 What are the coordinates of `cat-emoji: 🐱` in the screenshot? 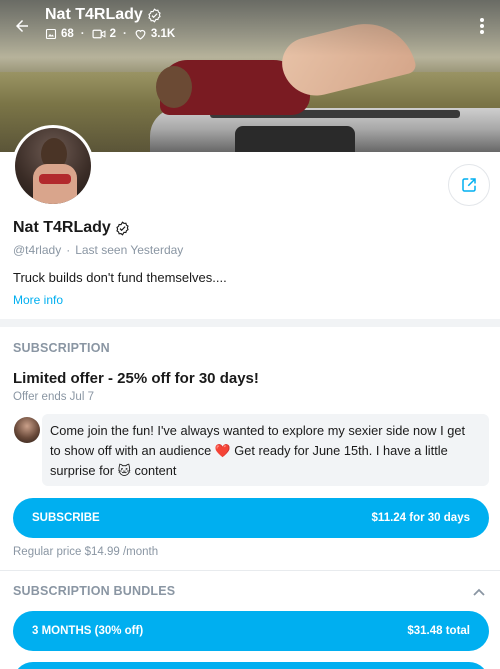 It's located at (124, 470).